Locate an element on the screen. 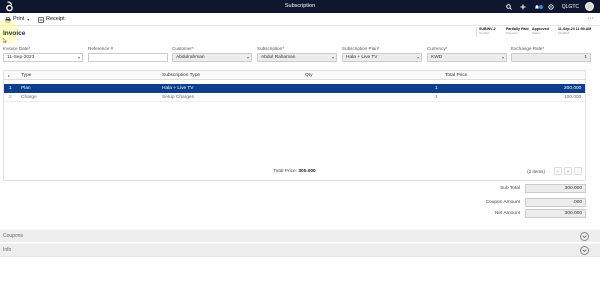 The height and width of the screenshot is (297, 600). invoice-date-field: Invoice Date* 11-Sep-2023 ▾ is located at coordinates (43, 54).